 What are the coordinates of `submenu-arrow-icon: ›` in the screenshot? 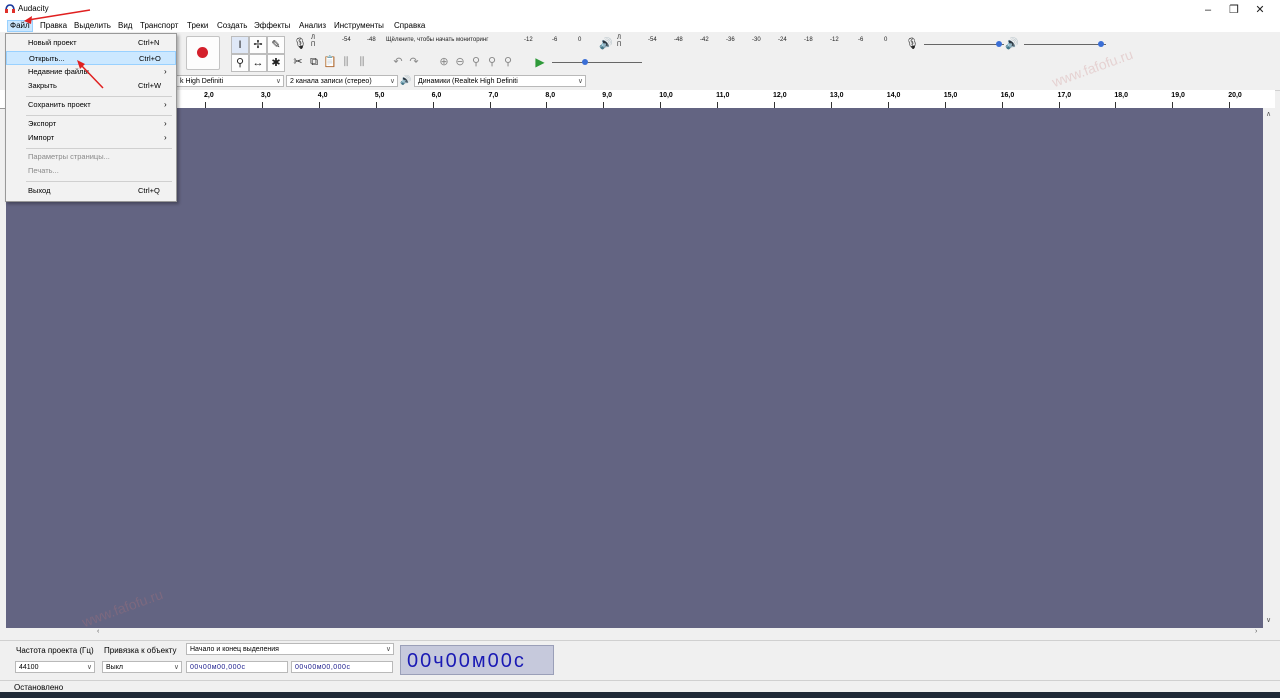 It's located at (165, 71).